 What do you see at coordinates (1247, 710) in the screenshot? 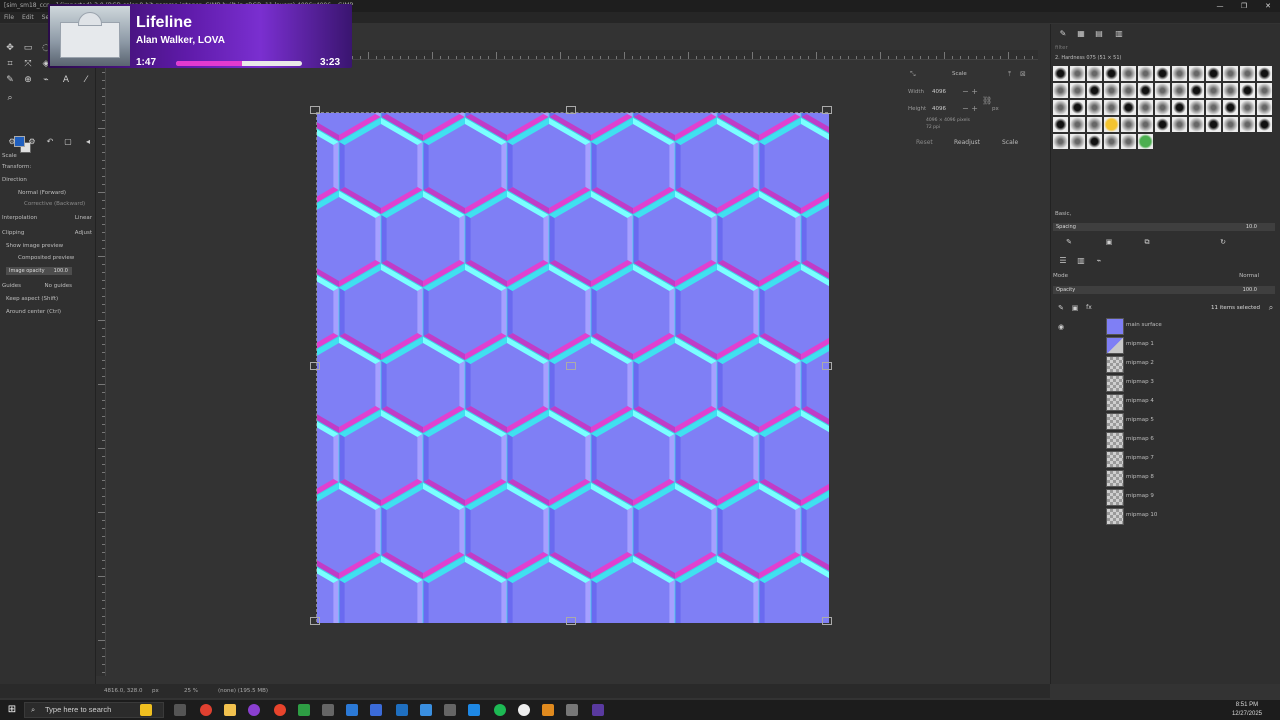
I see `system-clock: 8:51 PM 12/27/2025` at bounding box center [1247, 710].